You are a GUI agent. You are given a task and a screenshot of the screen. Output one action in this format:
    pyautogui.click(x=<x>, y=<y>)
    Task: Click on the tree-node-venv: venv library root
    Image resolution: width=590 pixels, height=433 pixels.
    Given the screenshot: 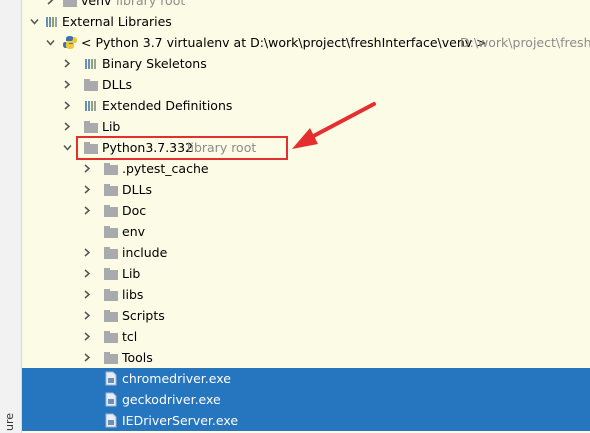 What is the action you would take?
    pyautogui.click(x=306, y=5)
    